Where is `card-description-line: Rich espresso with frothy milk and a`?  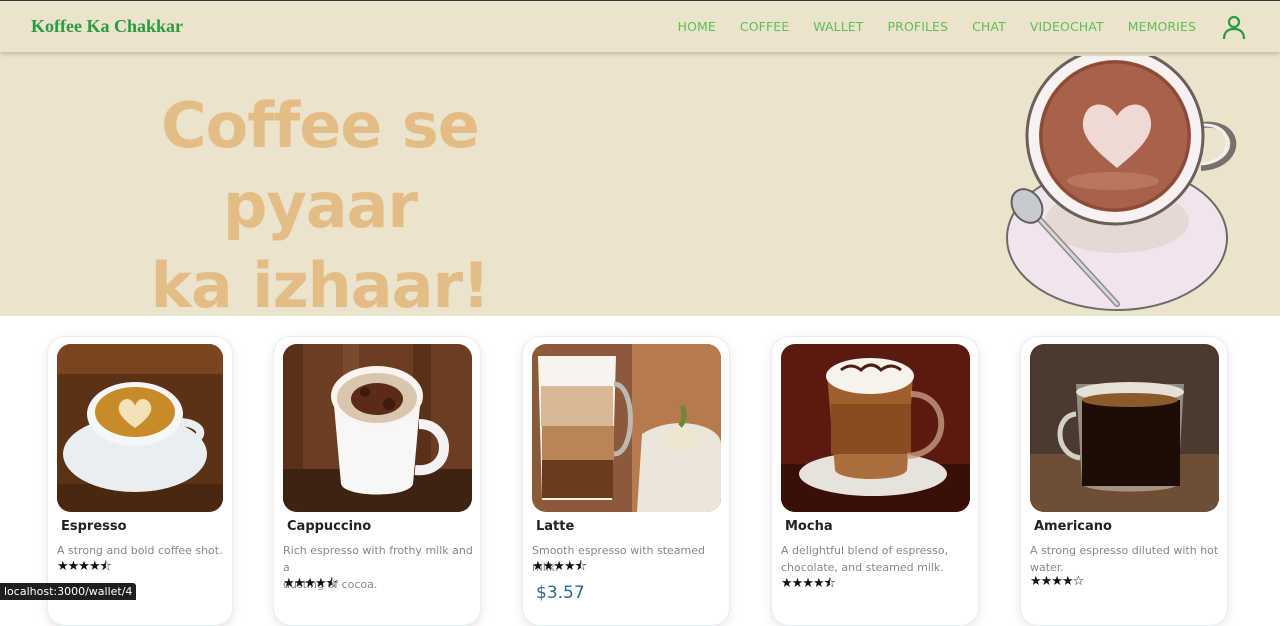 card-description-line: Rich espresso with frothy milk and a is located at coordinates (378, 559).